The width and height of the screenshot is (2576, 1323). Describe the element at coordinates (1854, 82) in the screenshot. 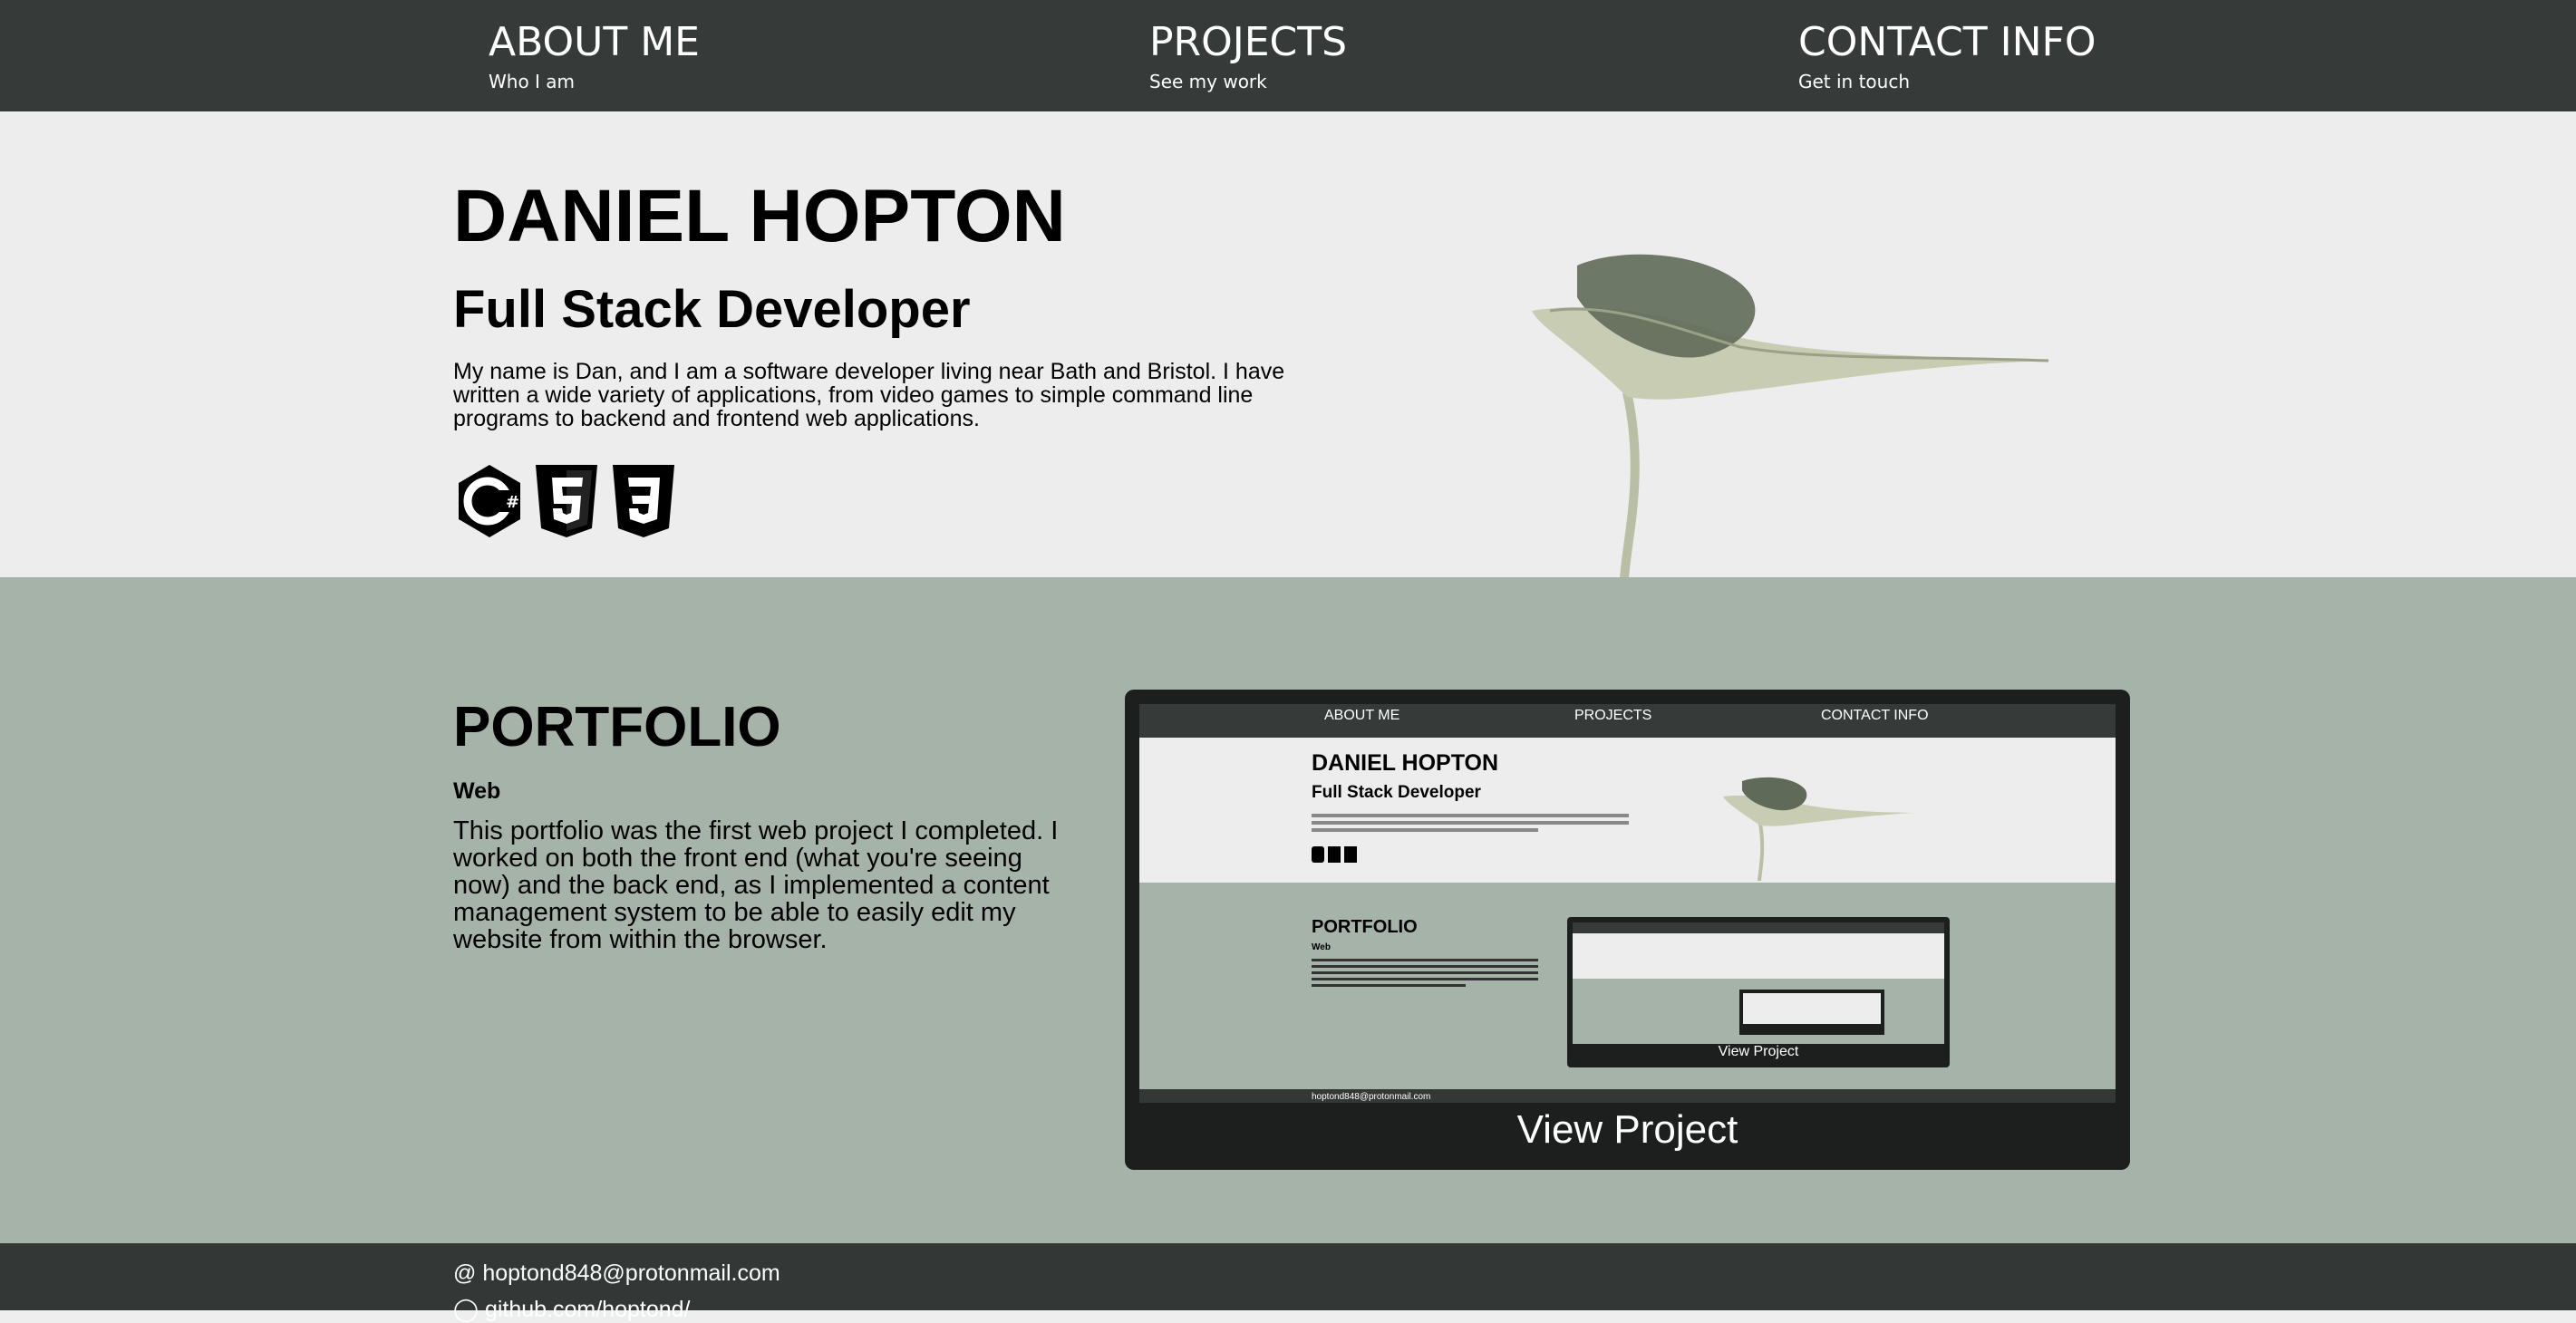

I see `nav-item-subtitle: Get in touch` at that location.